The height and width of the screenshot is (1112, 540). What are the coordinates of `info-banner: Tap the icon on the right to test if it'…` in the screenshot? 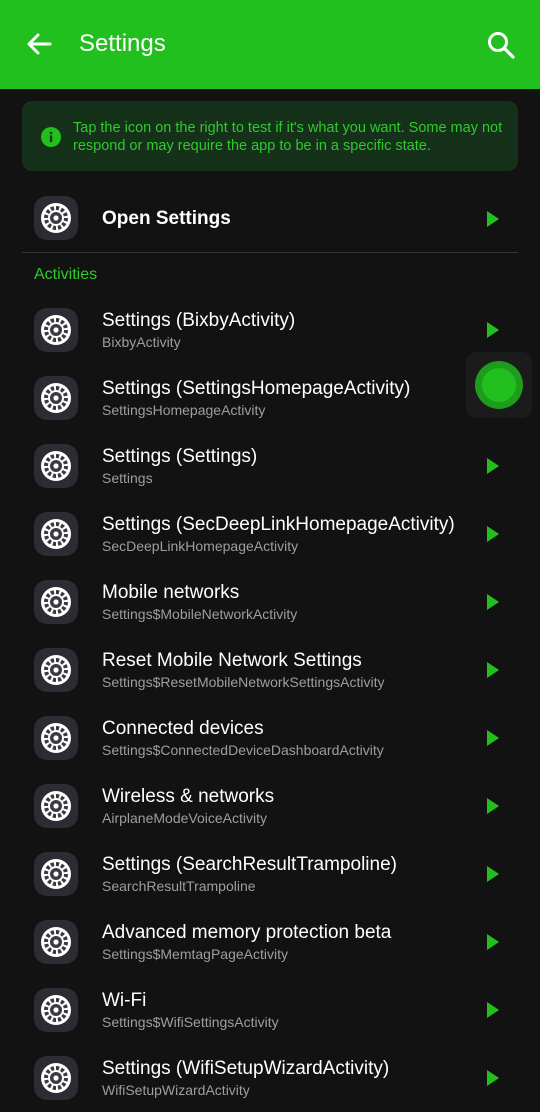 It's located at (270, 136).